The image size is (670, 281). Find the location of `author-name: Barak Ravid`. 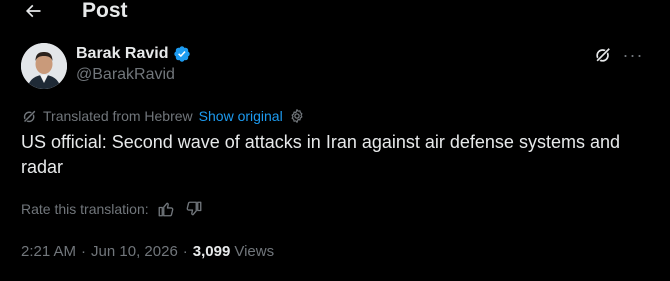

author-name: Barak Ravid is located at coordinates (122, 54).